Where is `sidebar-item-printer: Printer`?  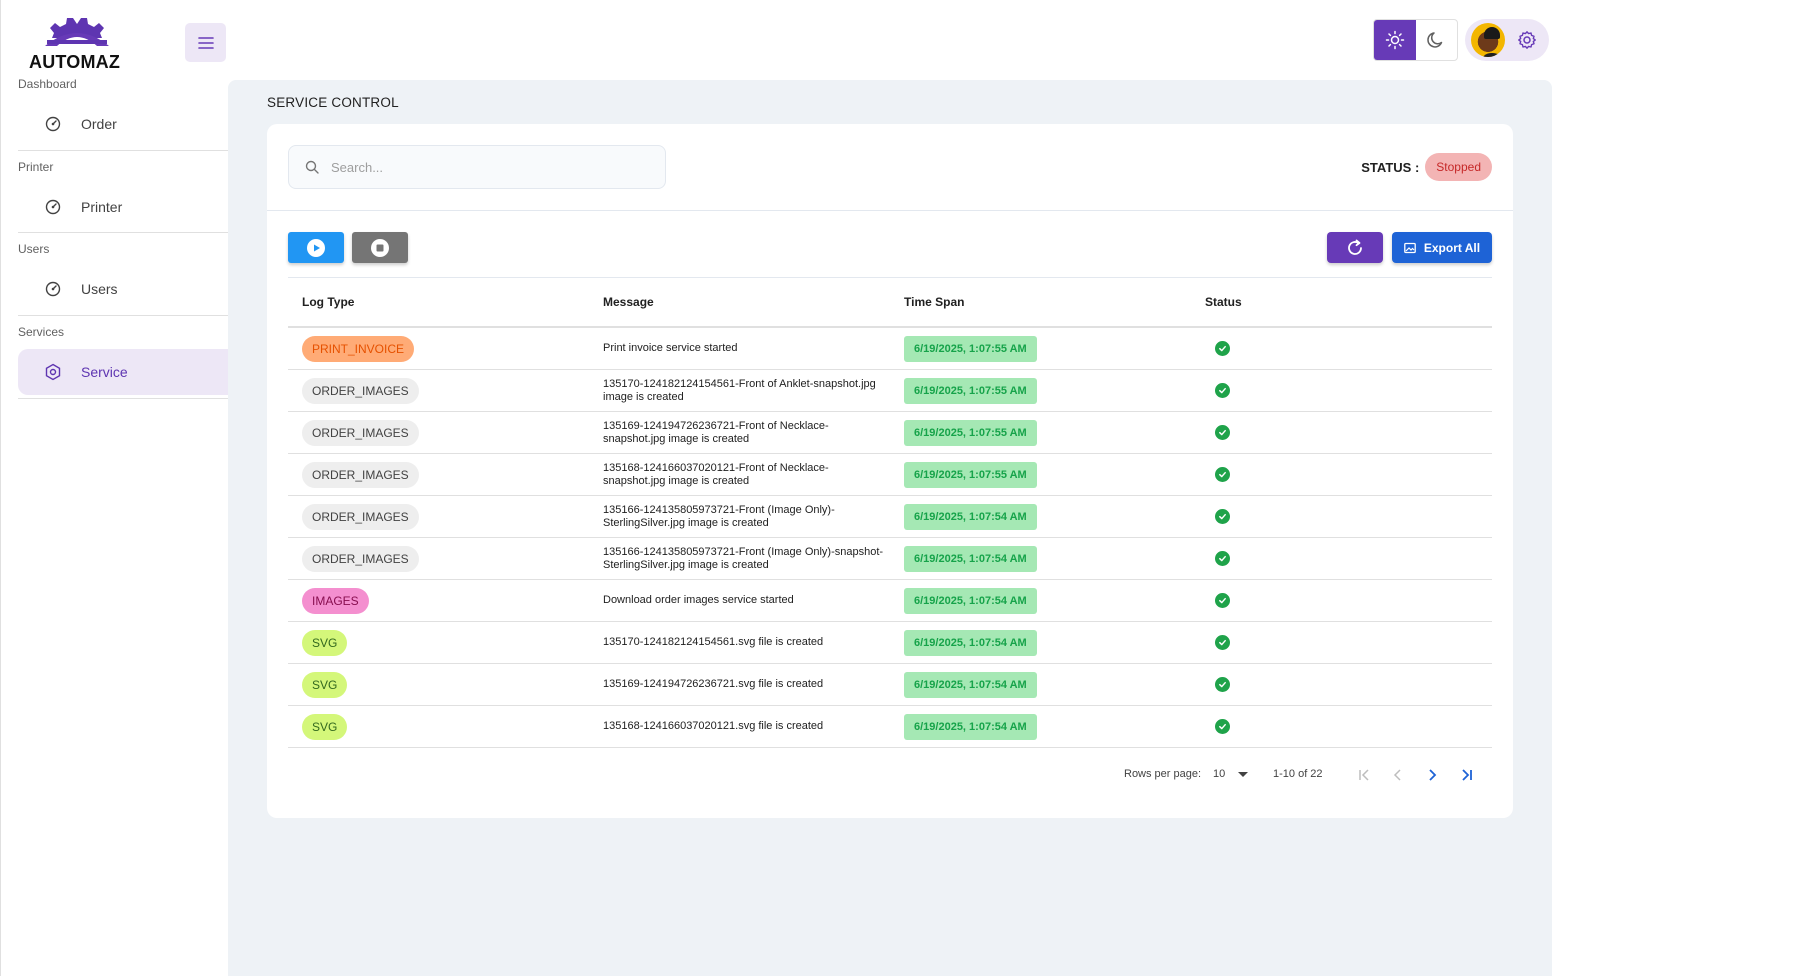 sidebar-item-printer: Printer is located at coordinates (132, 207).